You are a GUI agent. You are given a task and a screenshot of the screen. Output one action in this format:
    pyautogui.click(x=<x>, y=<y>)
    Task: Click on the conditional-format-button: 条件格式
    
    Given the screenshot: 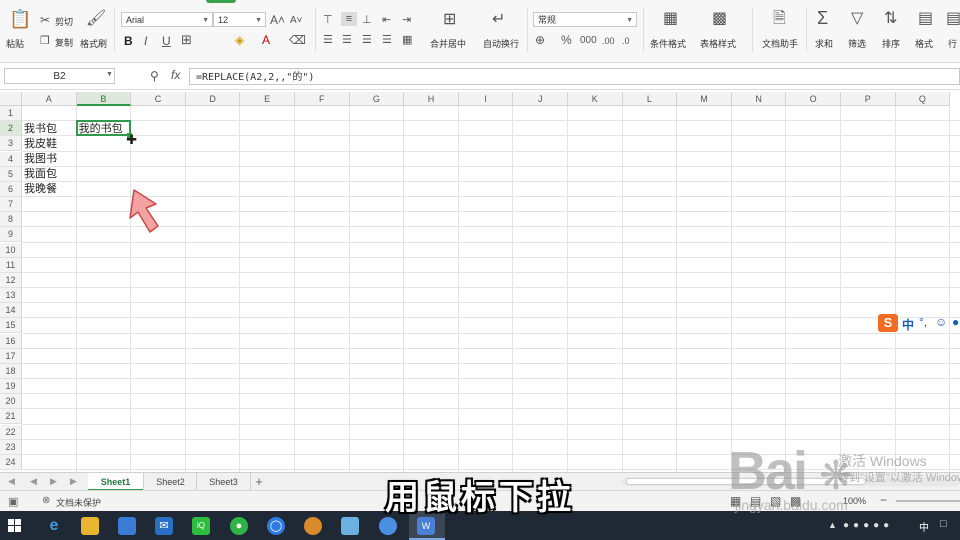 What is the action you would take?
    pyautogui.click(x=668, y=43)
    